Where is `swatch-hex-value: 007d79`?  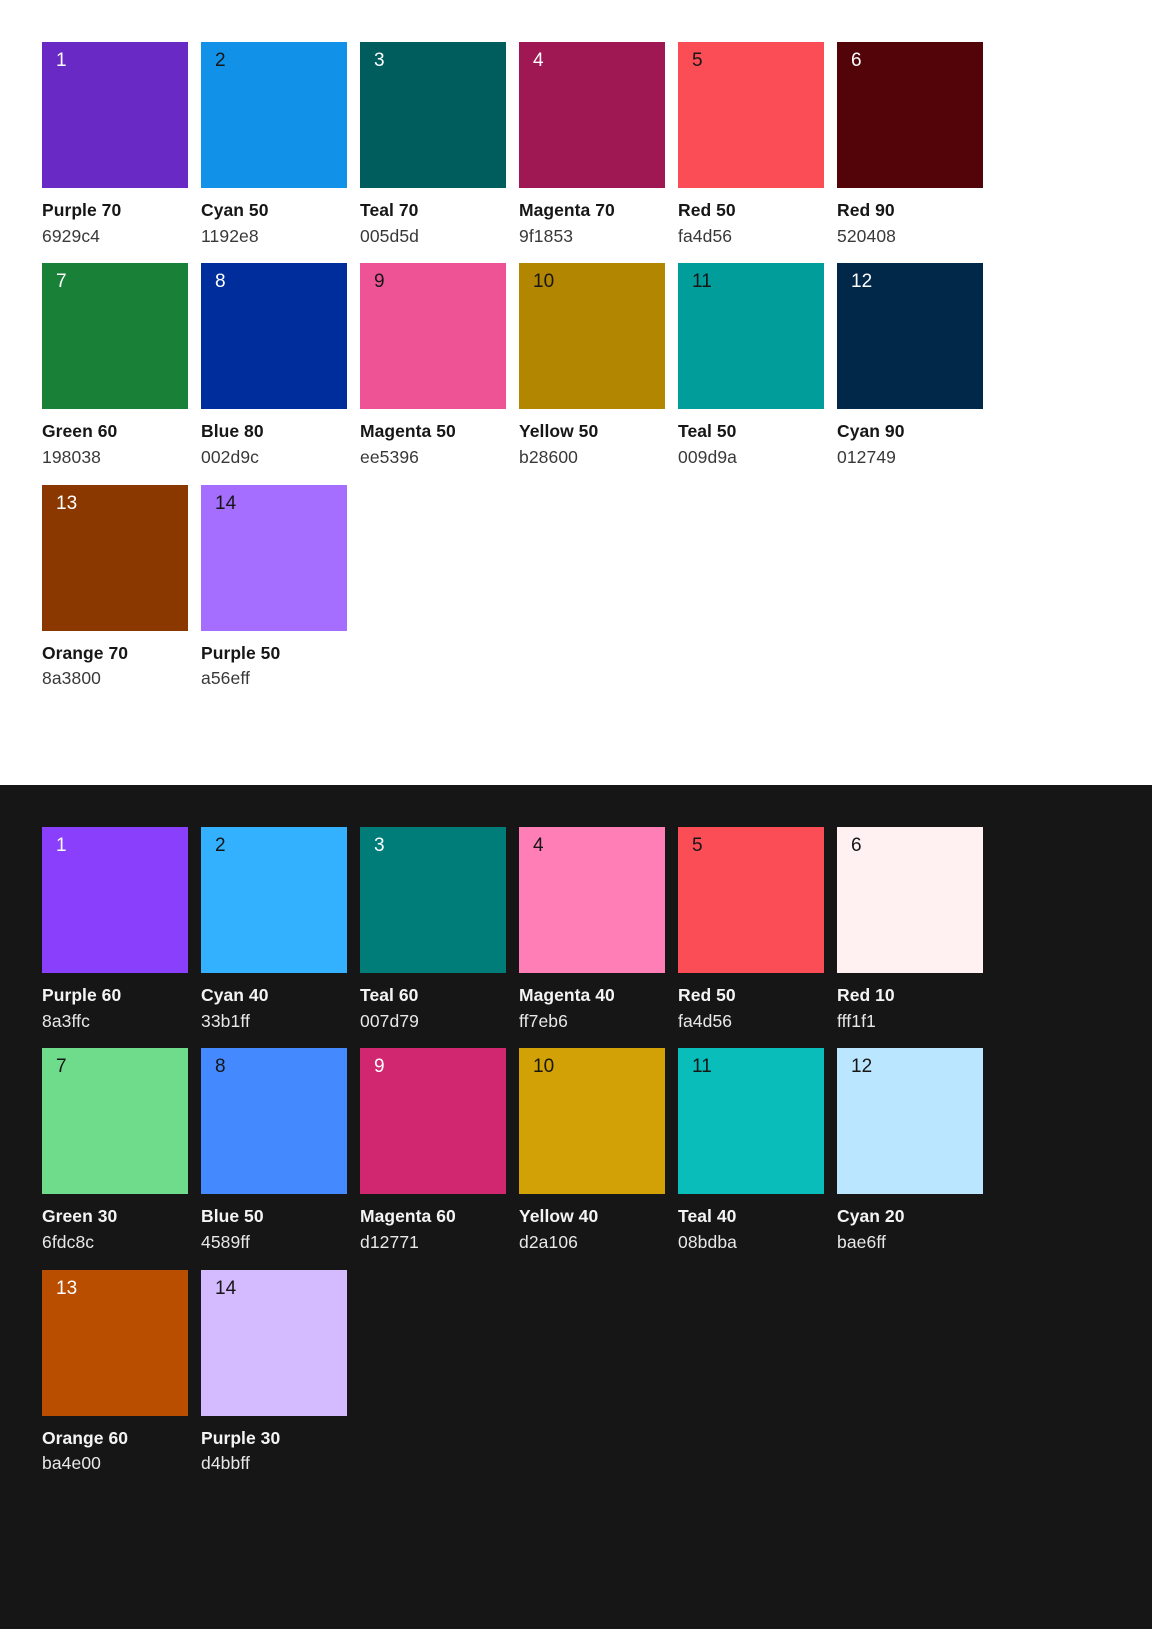
swatch-hex-value: 007d79 is located at coordinates (389, 1020).